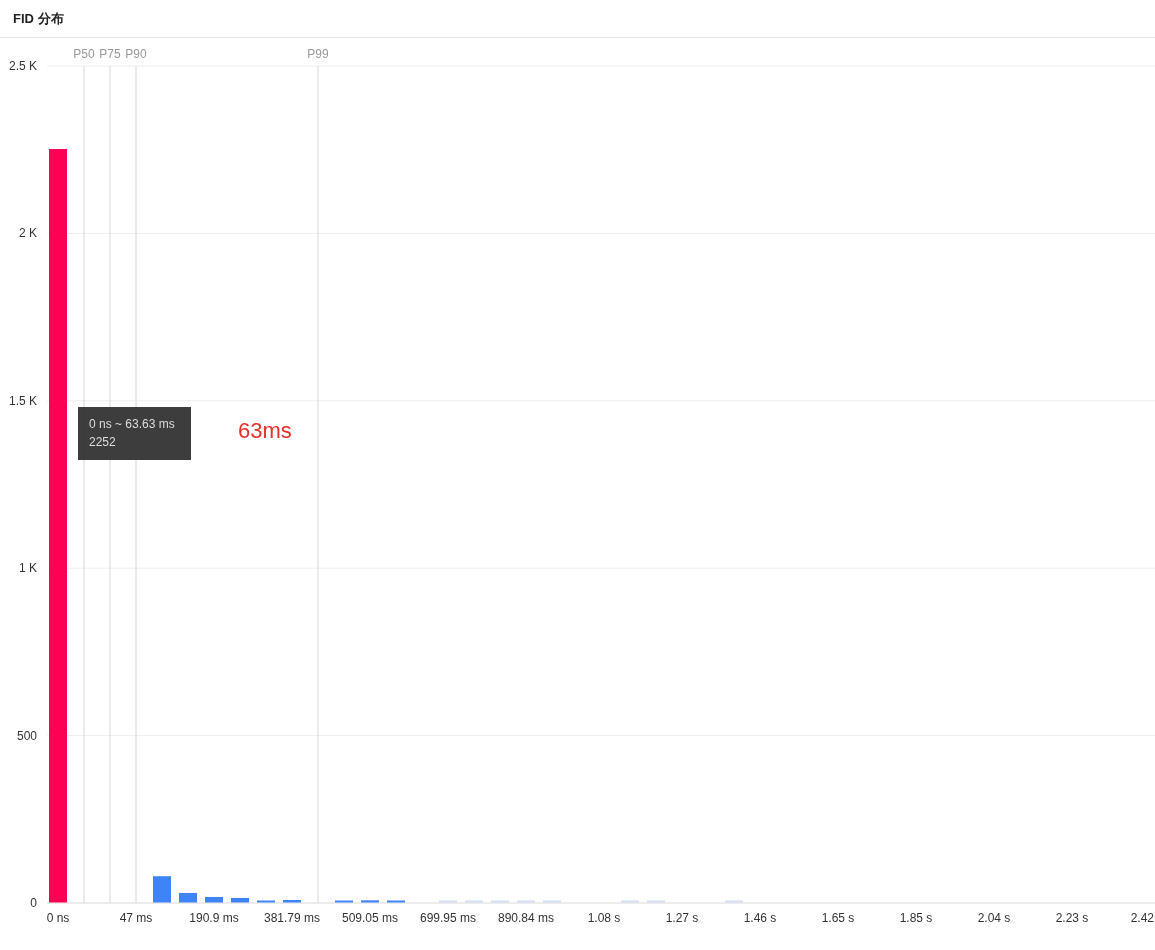 Image resolution: width=1155 pixels, height=950 pixels. Describe the element at coordinates (136, 918) in the screenshot. I see `x-axis-label: 47 ms` at that location.